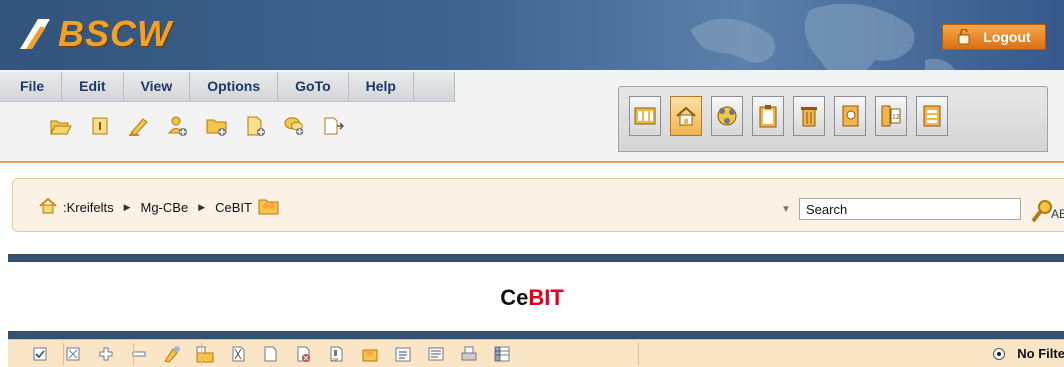 The width and height of the screenshot is (1064, 367). What do you see at coordinates (139, 354) in the screenshot?
I see `collapse-icon` at bounding box center [139, 354].